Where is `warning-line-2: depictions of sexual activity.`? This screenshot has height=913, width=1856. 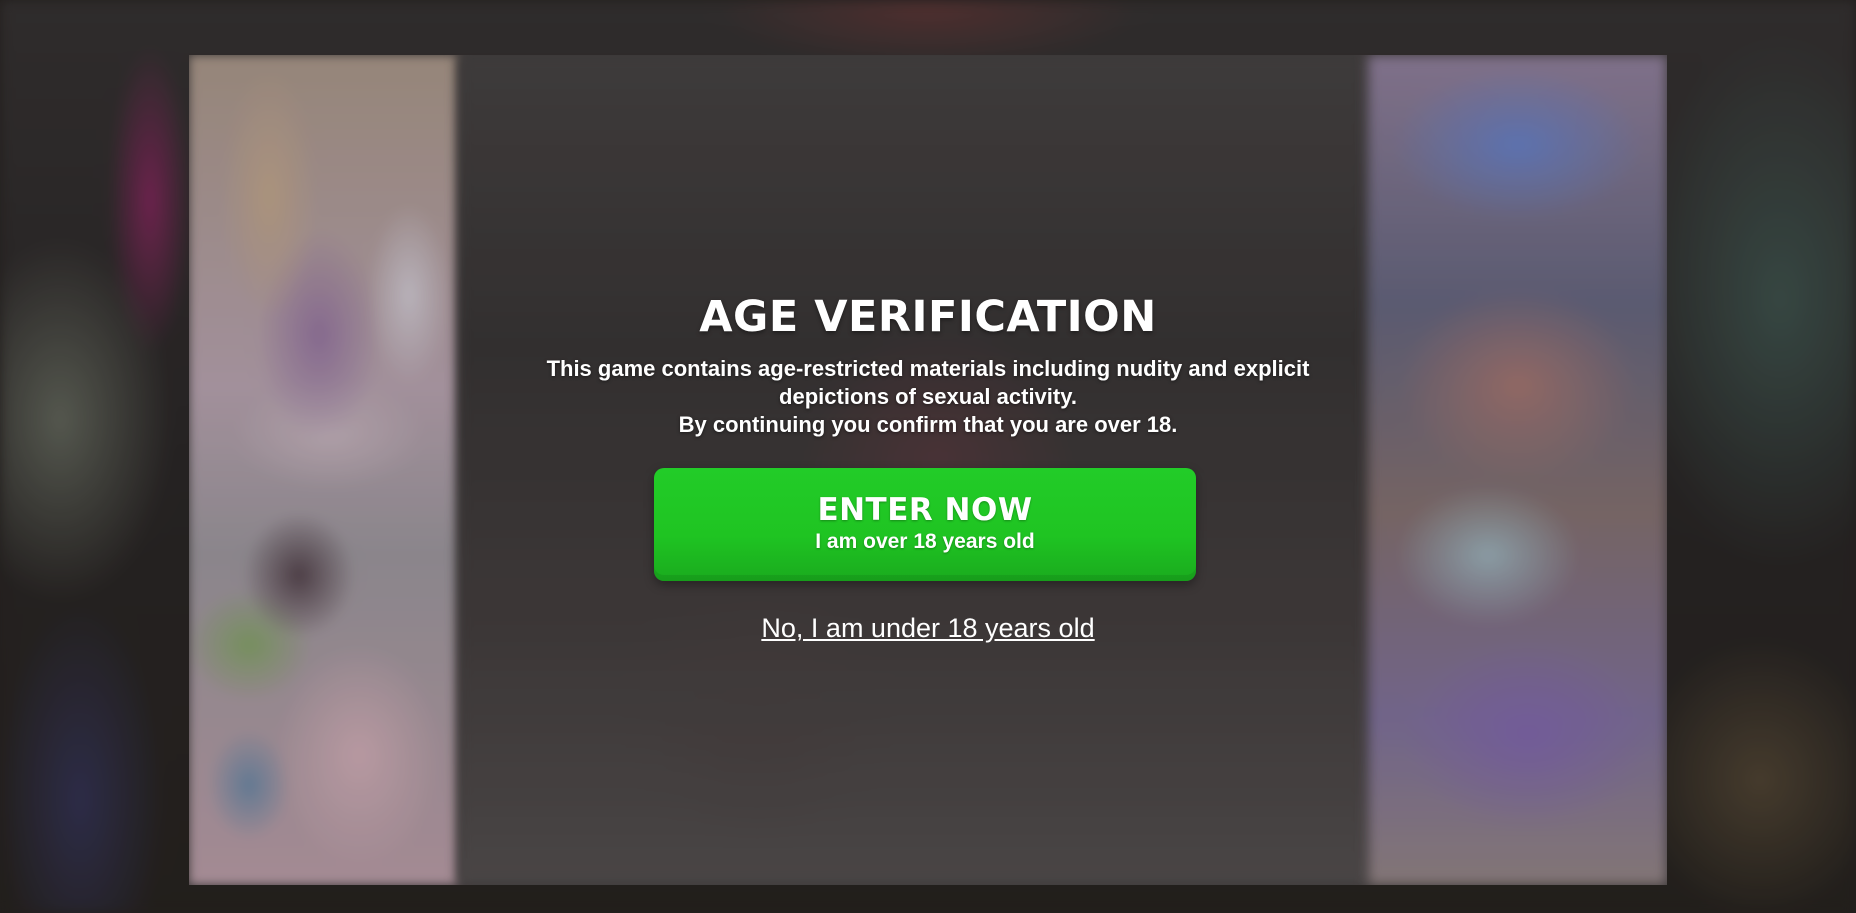
warning-line-2: depictions of sexual activity. is located at coordinates (928, 396).